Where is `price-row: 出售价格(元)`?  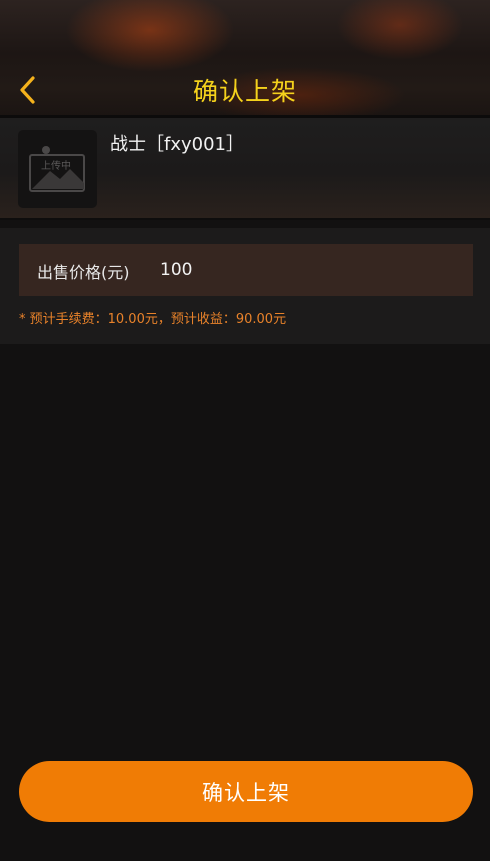 price-row: 出售价格(元) is located at coordinates (246, 270).